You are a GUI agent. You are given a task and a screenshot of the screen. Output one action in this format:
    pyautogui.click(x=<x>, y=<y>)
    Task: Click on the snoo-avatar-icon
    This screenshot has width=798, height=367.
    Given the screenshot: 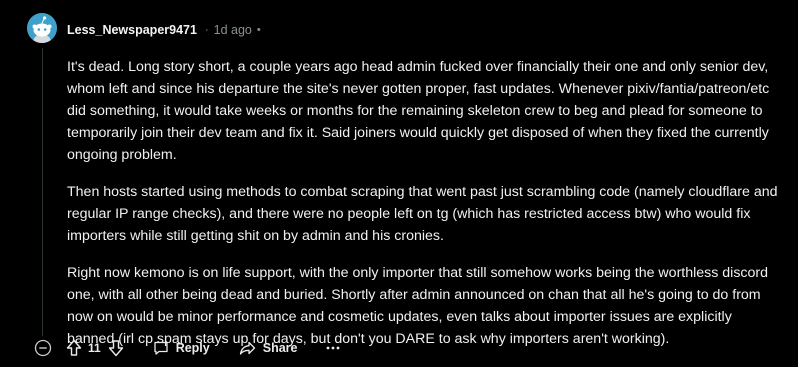 What is the action you would take?
    pyautogui.click(x=42, y=28)
    